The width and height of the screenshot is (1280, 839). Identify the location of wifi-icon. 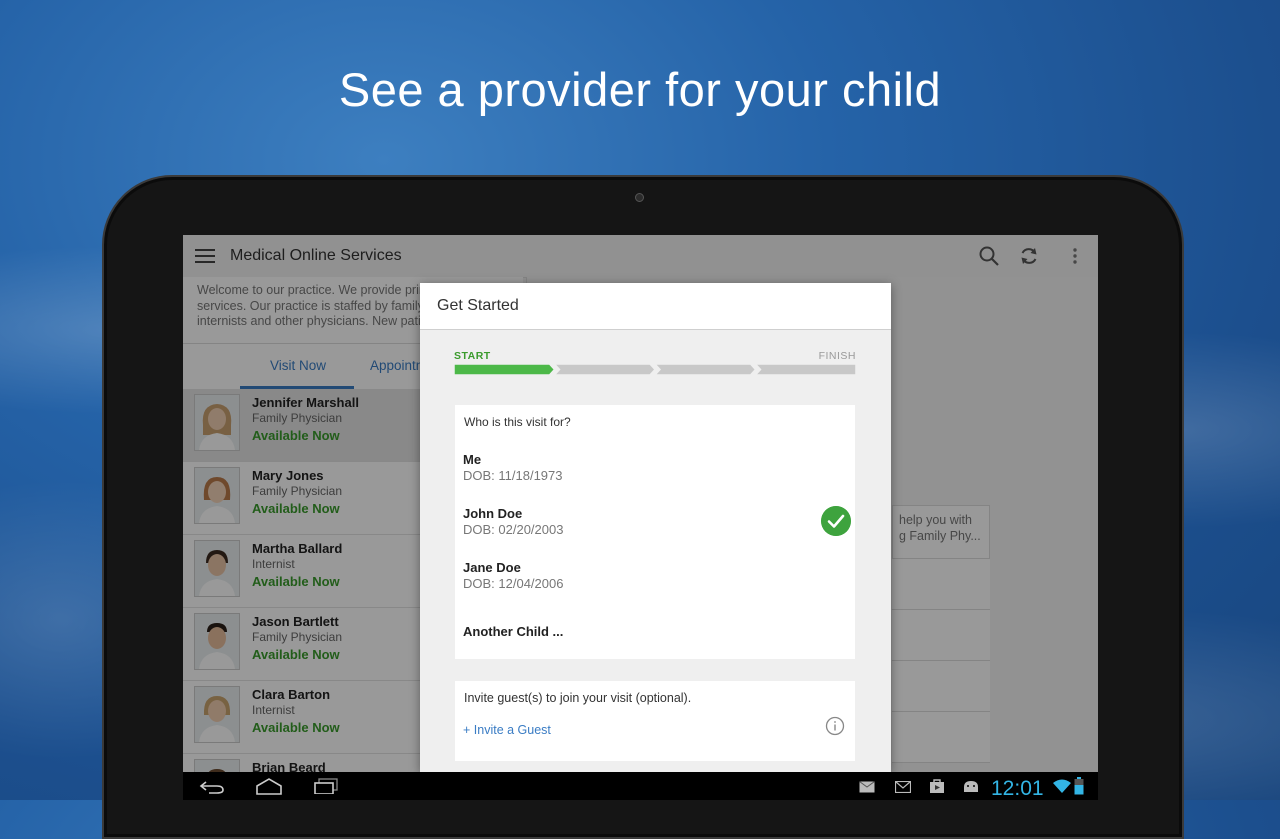
(1062, 786).